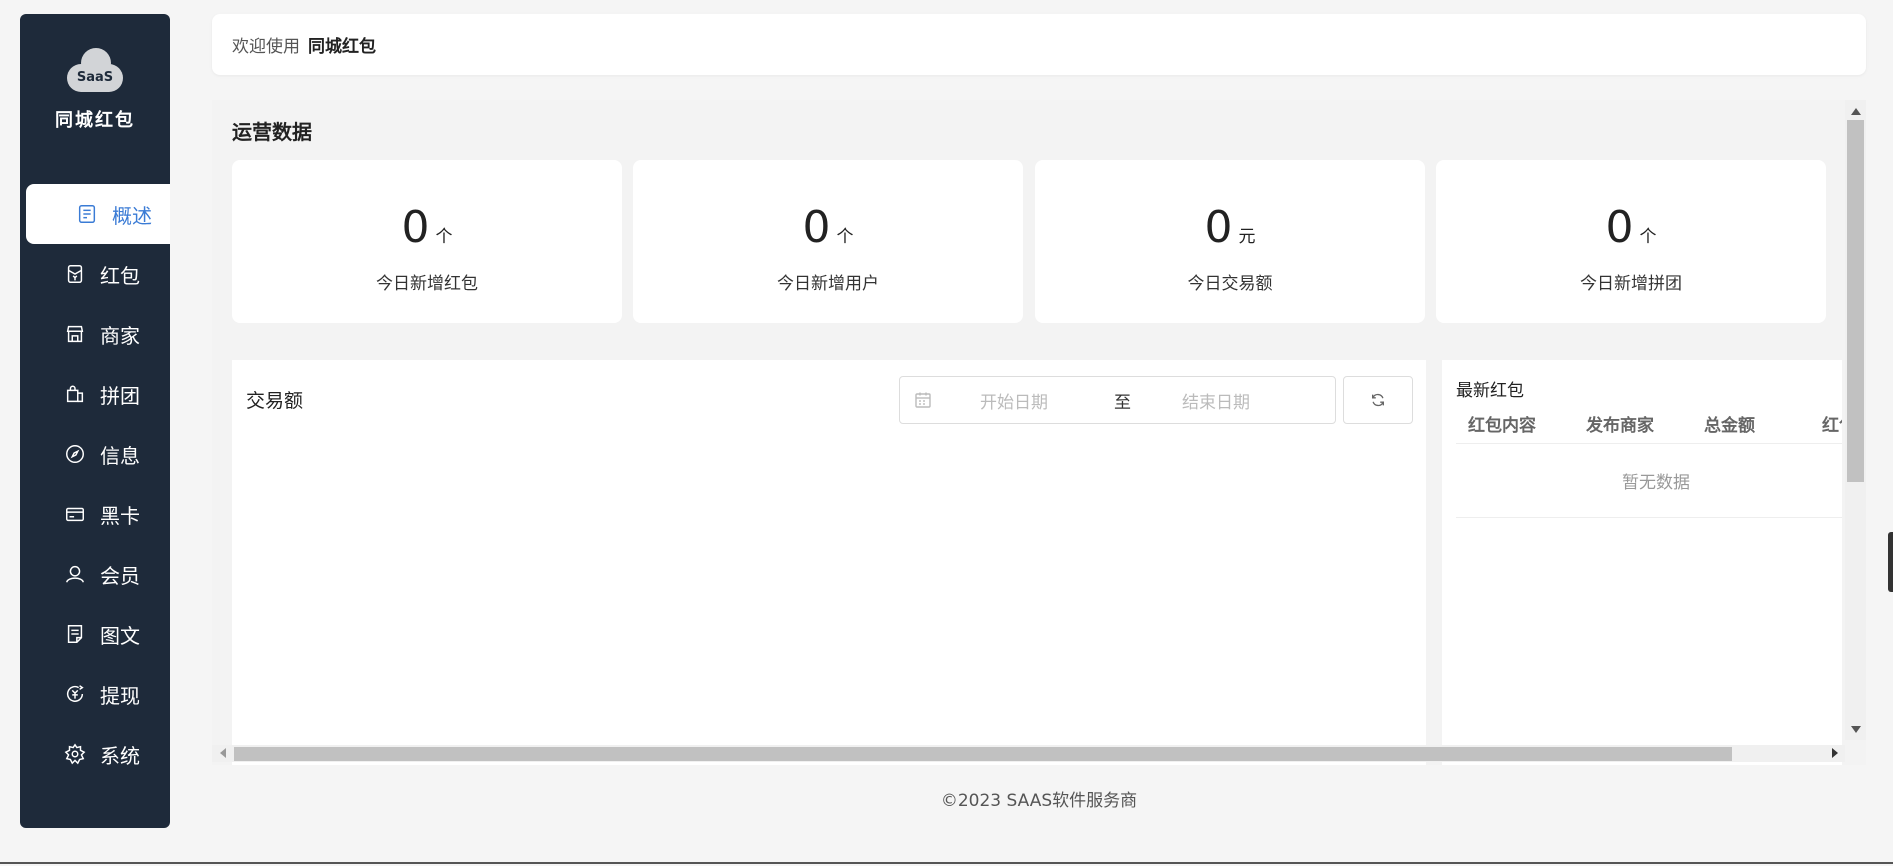 The height and width of the screenshot is (866, 1893). I want to click on scroll-down-icon, so click(1856, 729).